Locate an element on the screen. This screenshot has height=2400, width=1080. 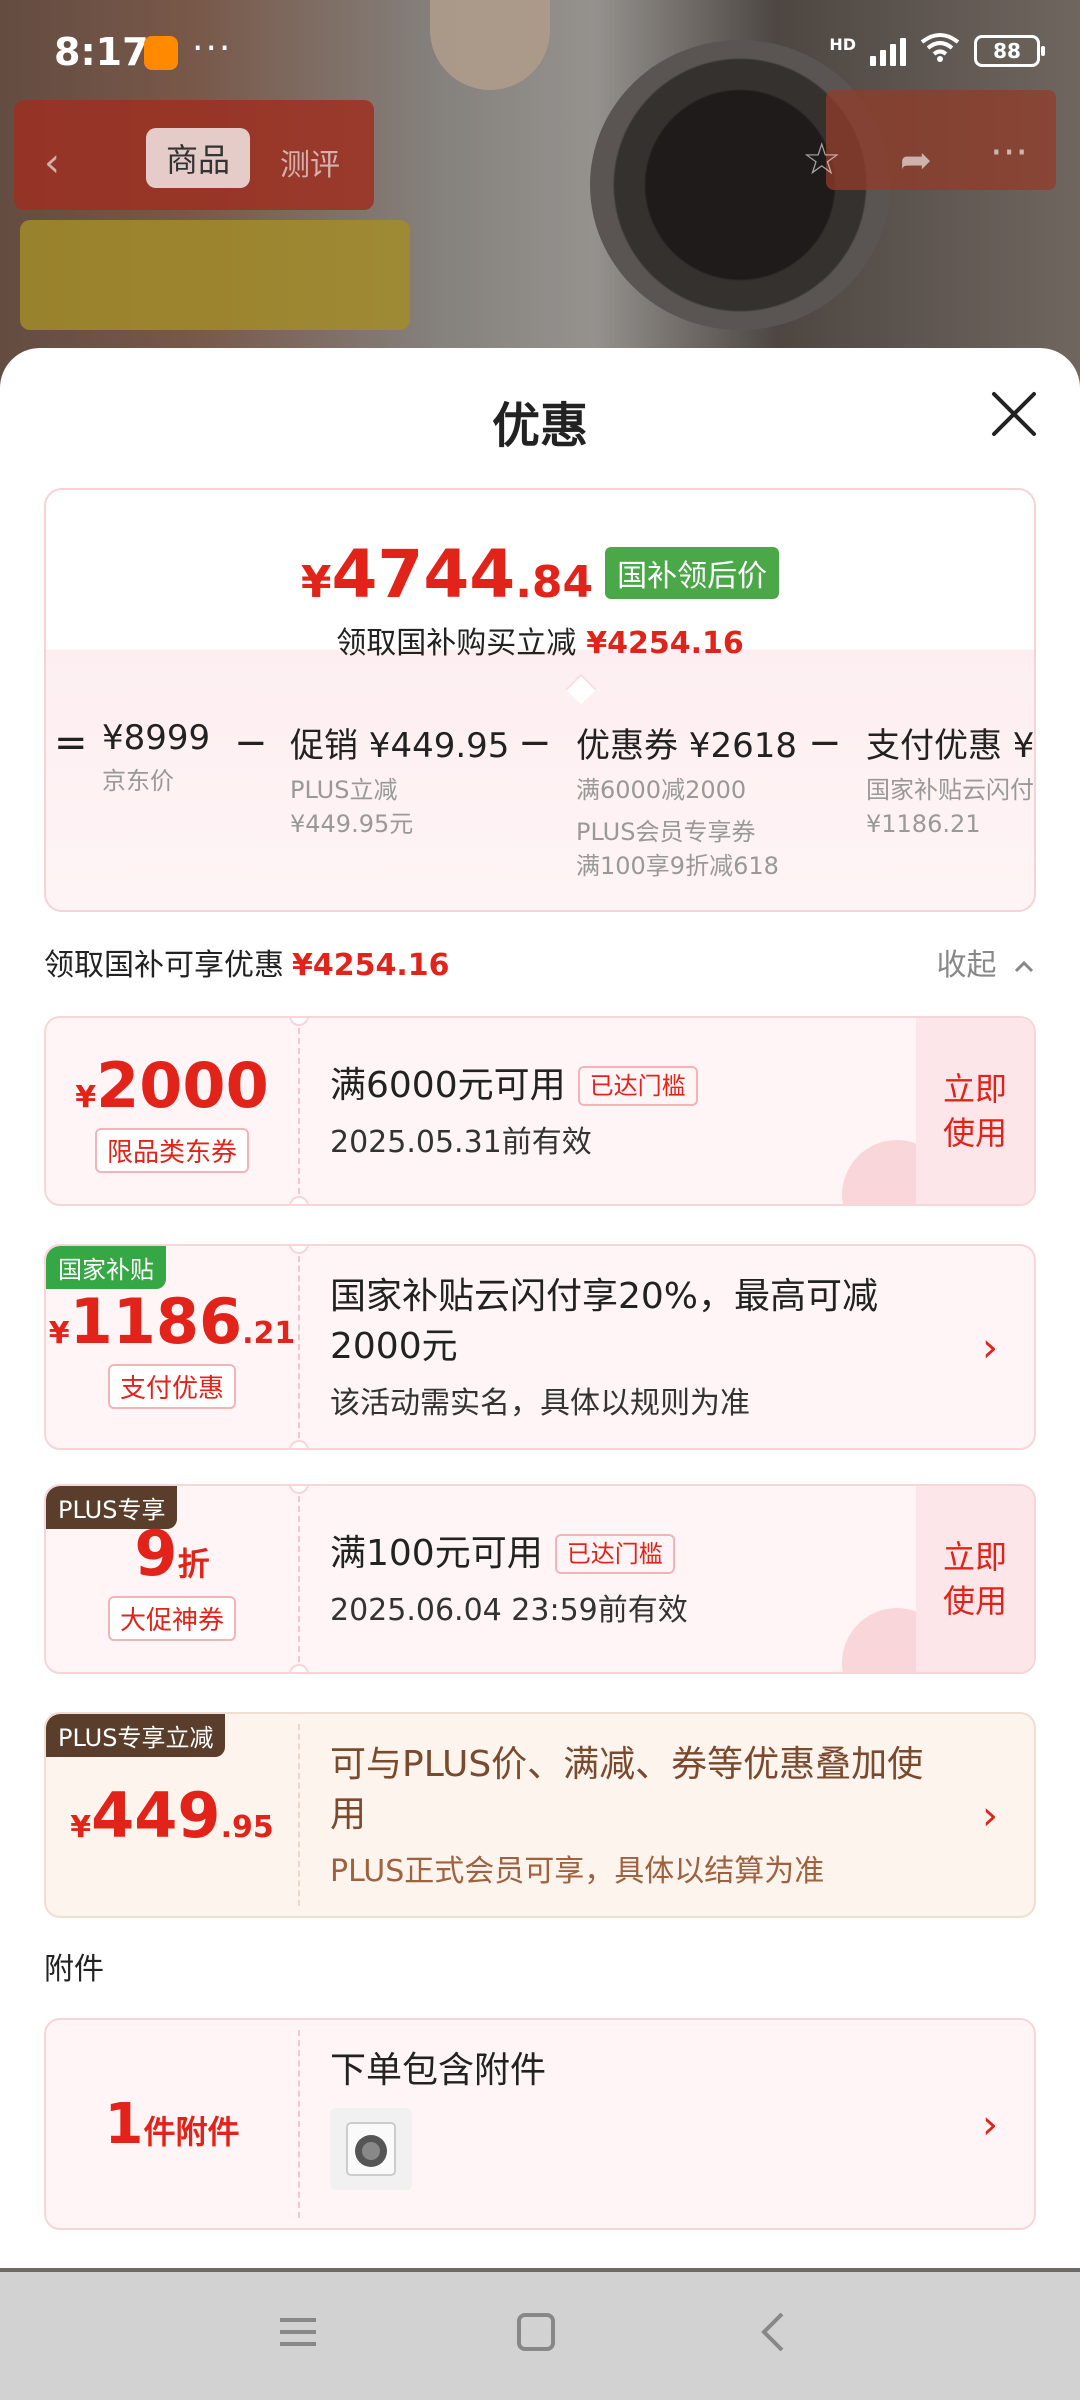
background-nav: ‹ 商品 测评 ☆ ➦ ··· is located at coordinates (540, 160).